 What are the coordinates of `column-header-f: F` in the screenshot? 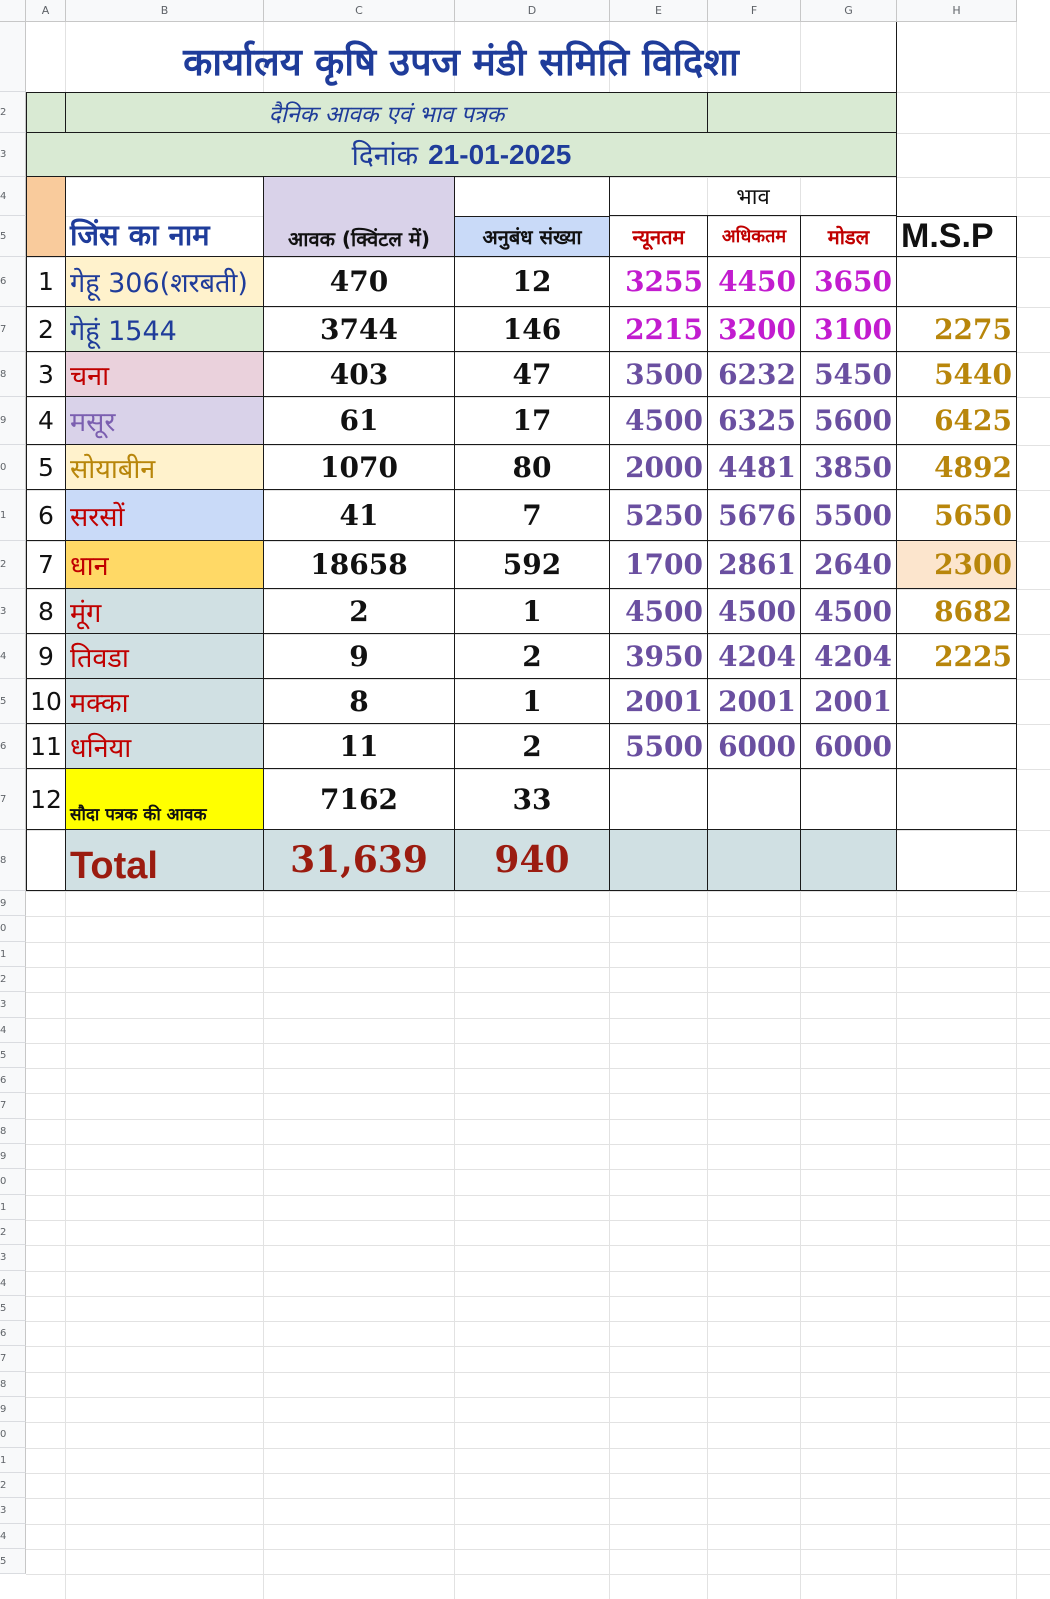 It's located at (754, 11).